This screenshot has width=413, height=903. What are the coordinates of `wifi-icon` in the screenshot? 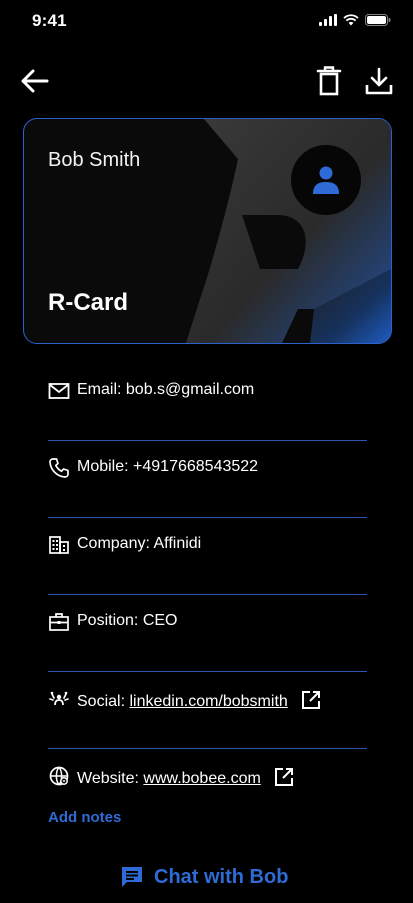 It's located at (351, 20).